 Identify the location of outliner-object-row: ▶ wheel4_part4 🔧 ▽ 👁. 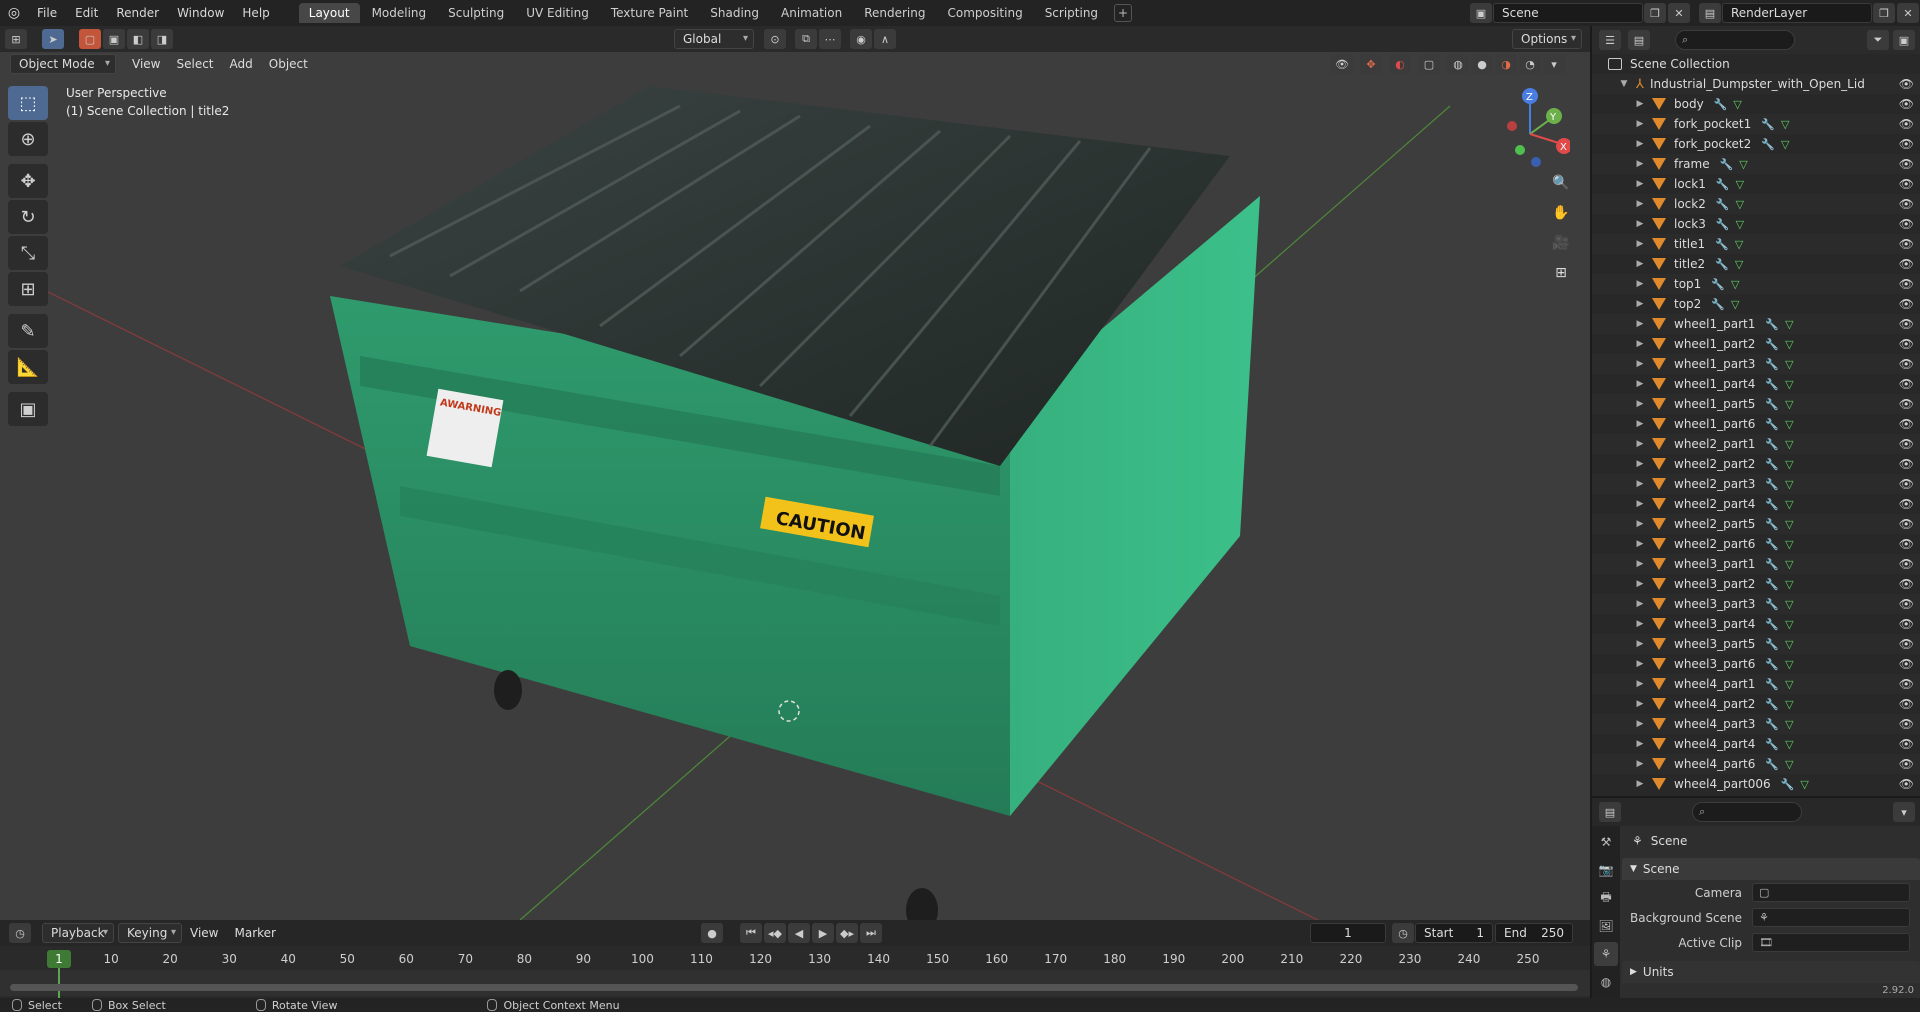
(1756, 744).